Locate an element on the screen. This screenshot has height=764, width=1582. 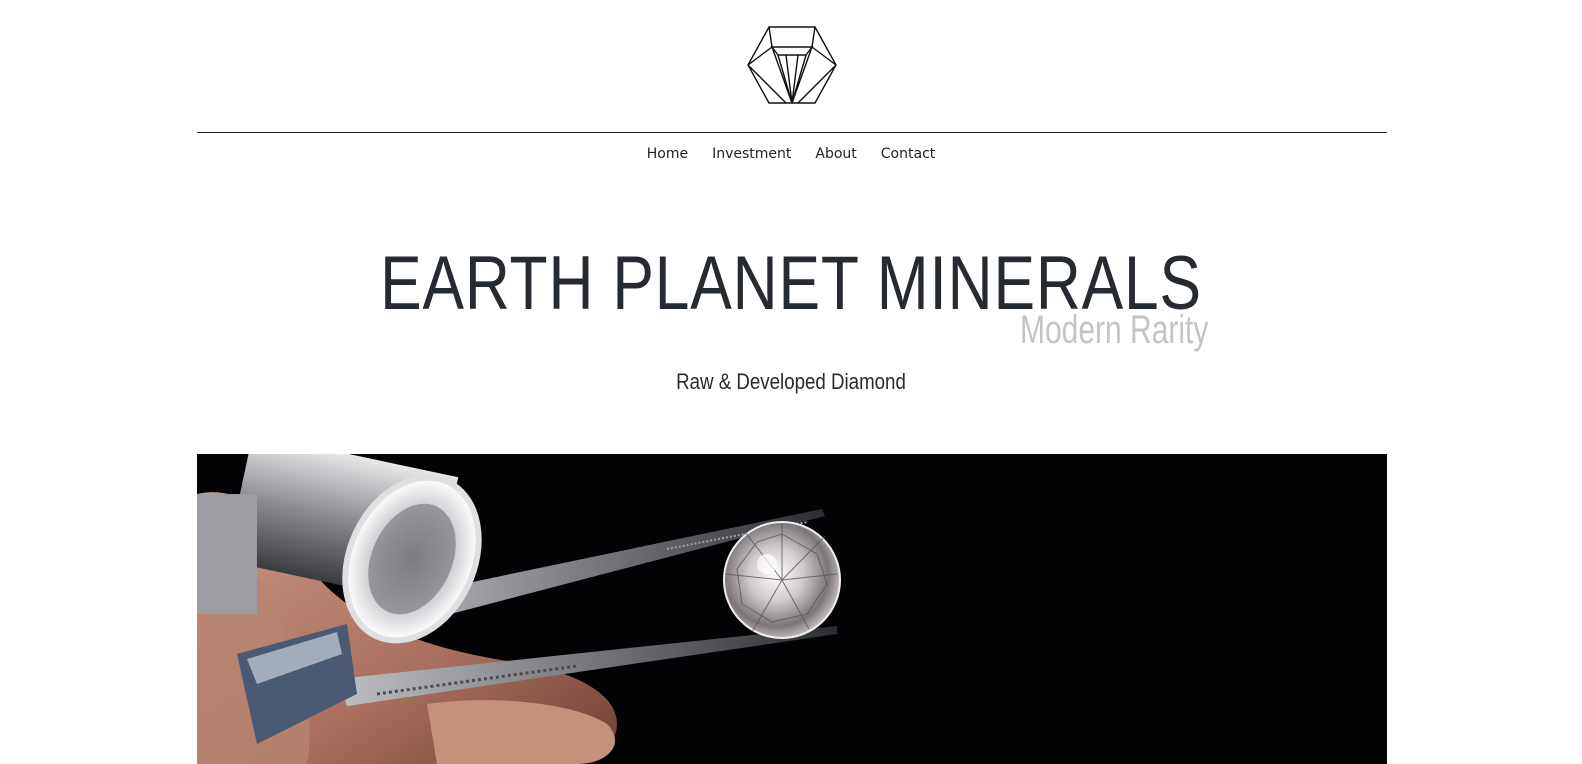
main-nav: Home Investment About Contact is located at coordinates (791, 154).